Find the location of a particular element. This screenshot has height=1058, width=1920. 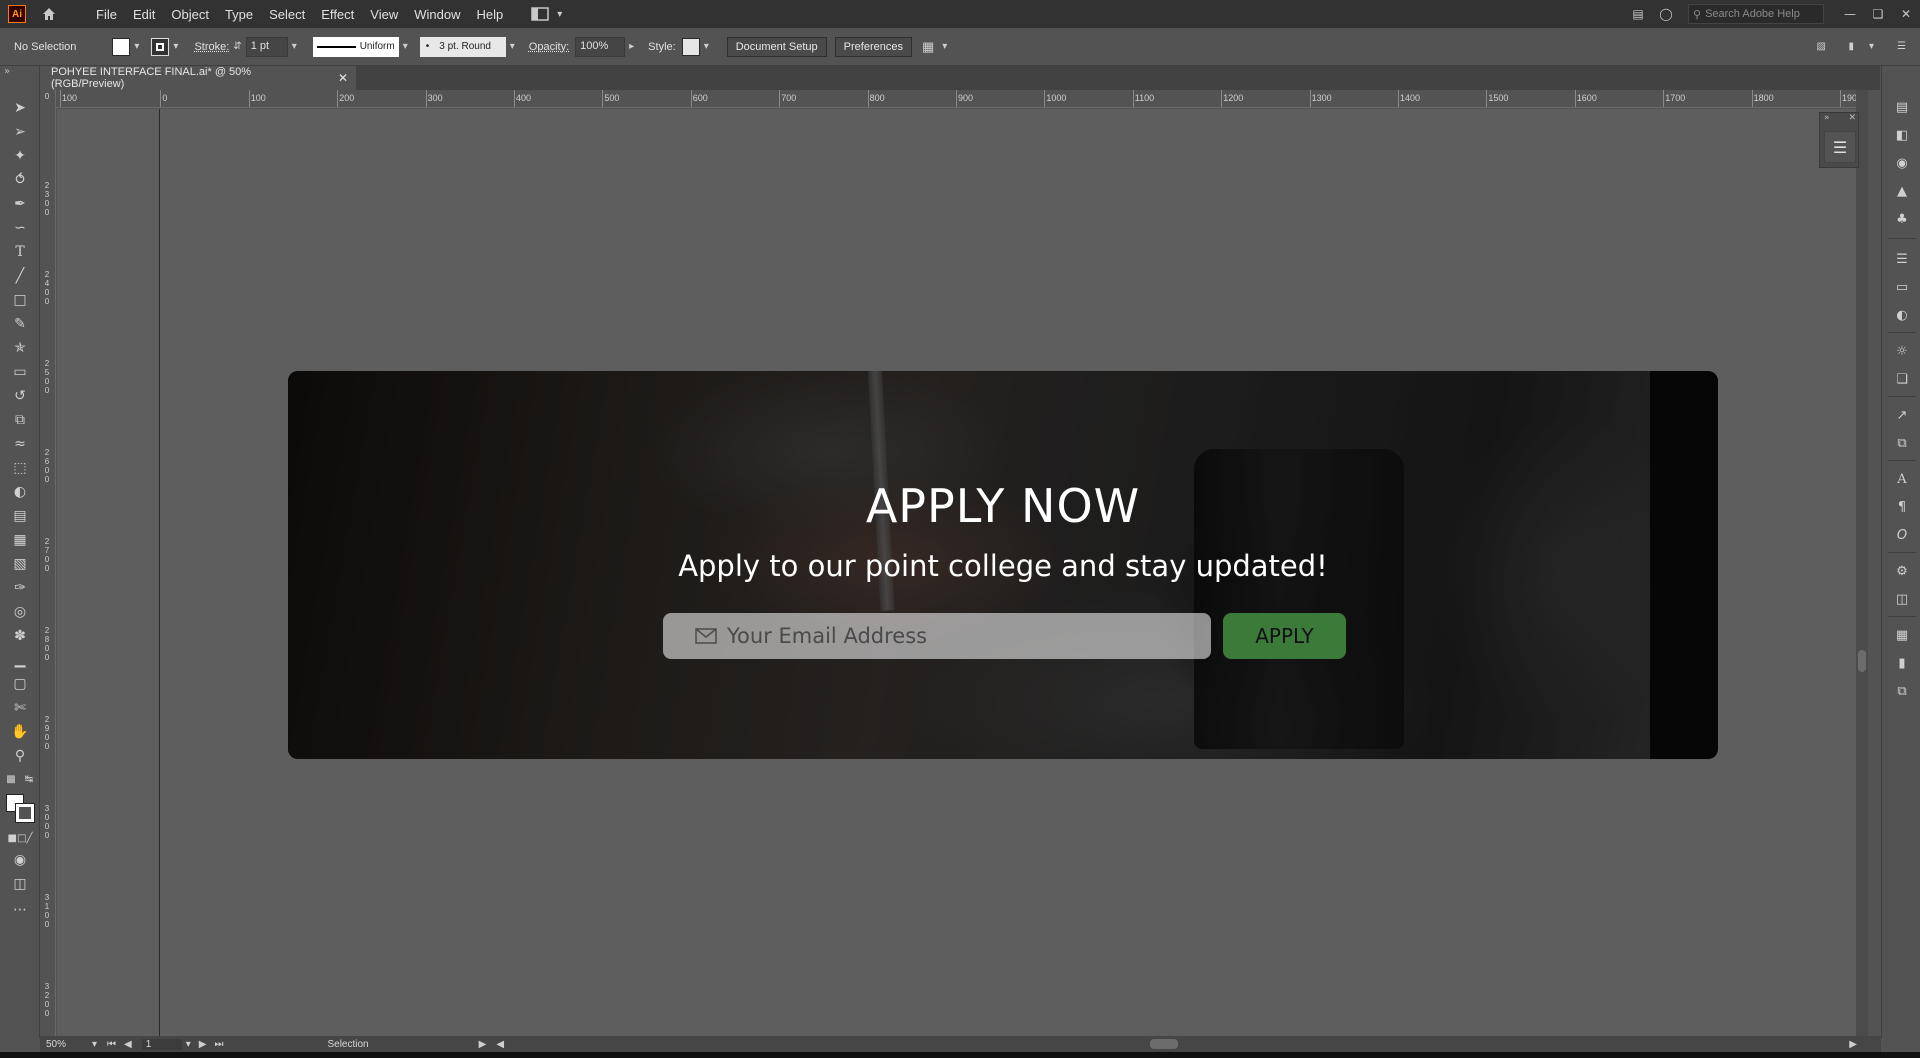

stroke-label: Stroke: is located at coordinates (211, 47).